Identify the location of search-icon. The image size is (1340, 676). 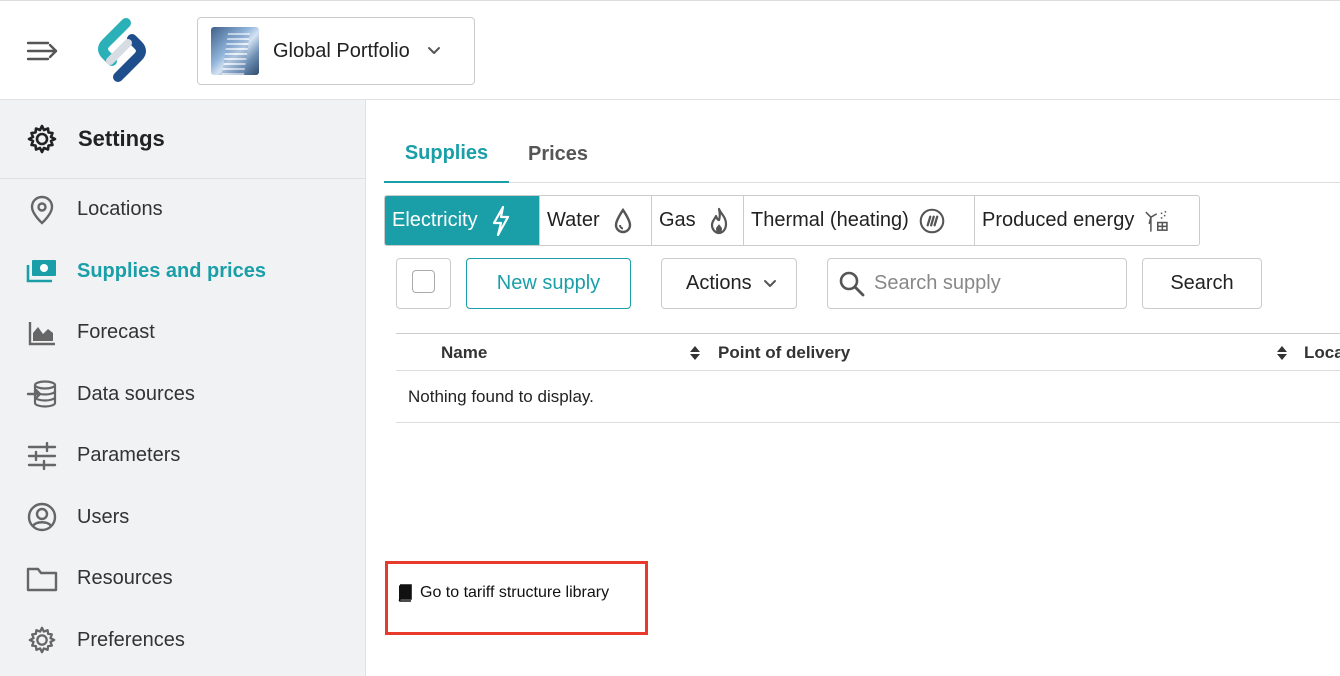
(852, 283).